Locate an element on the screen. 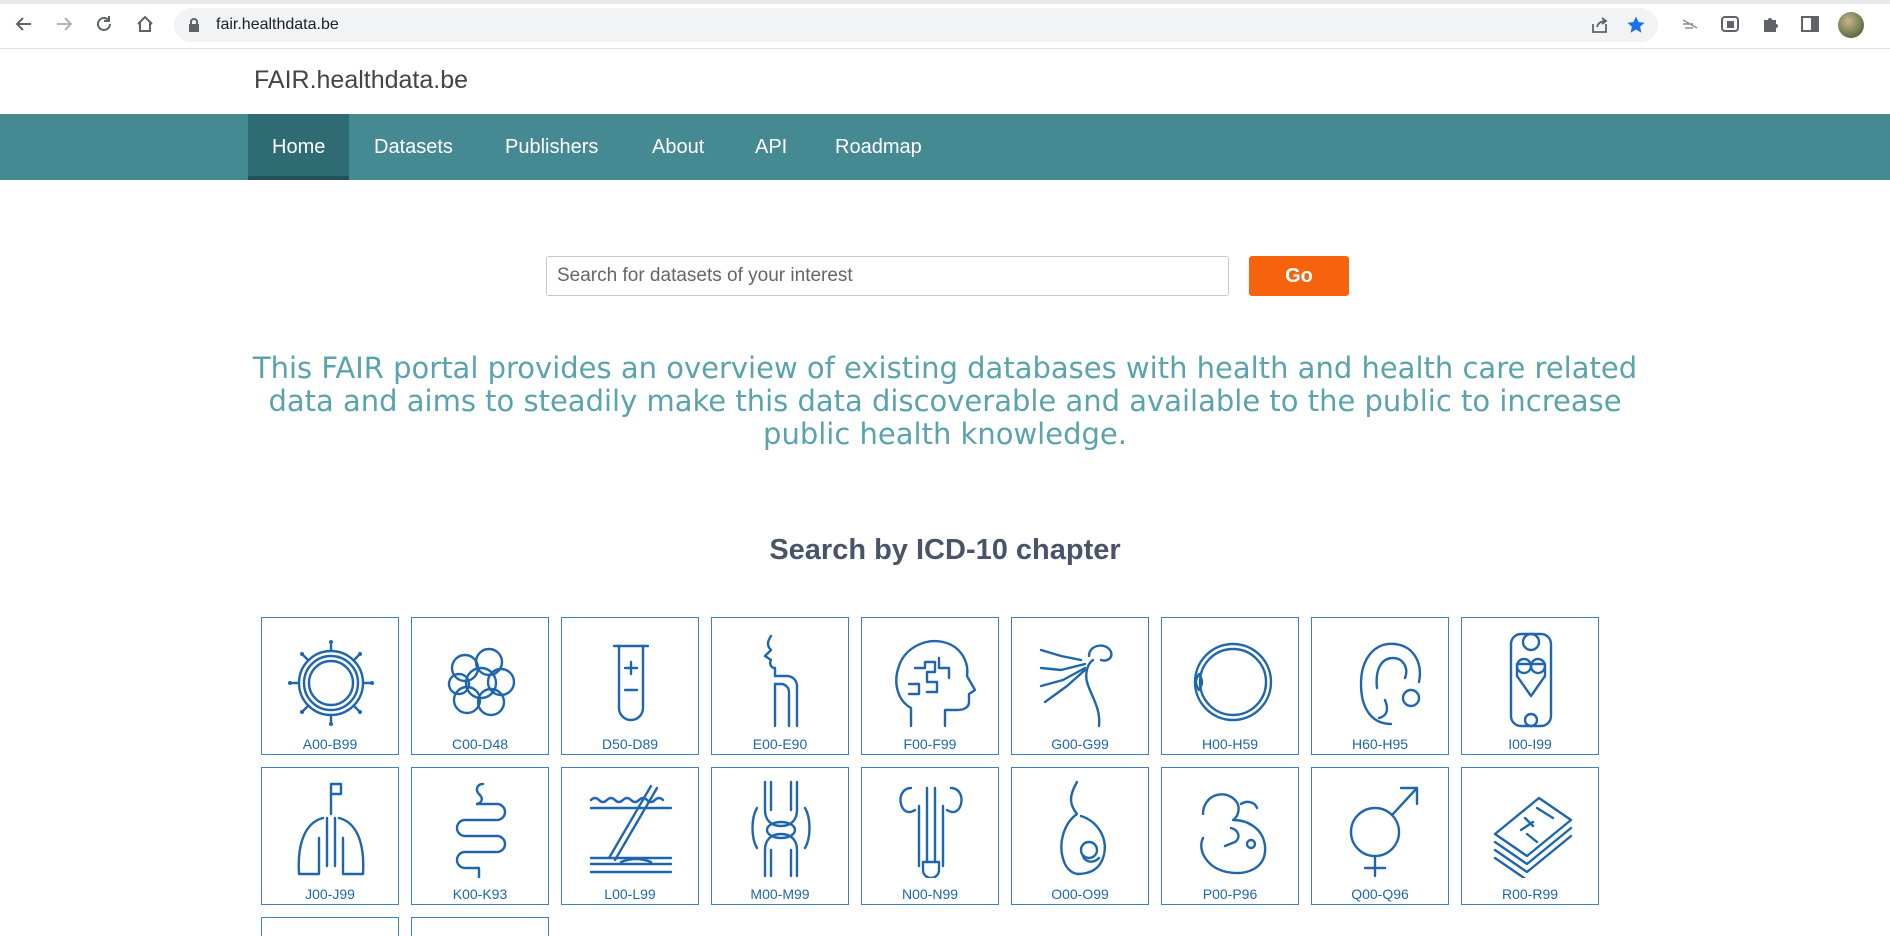 The width and height of the screenshot is (1890, 936). dataset-search-input is located at coordinates (887, 276).